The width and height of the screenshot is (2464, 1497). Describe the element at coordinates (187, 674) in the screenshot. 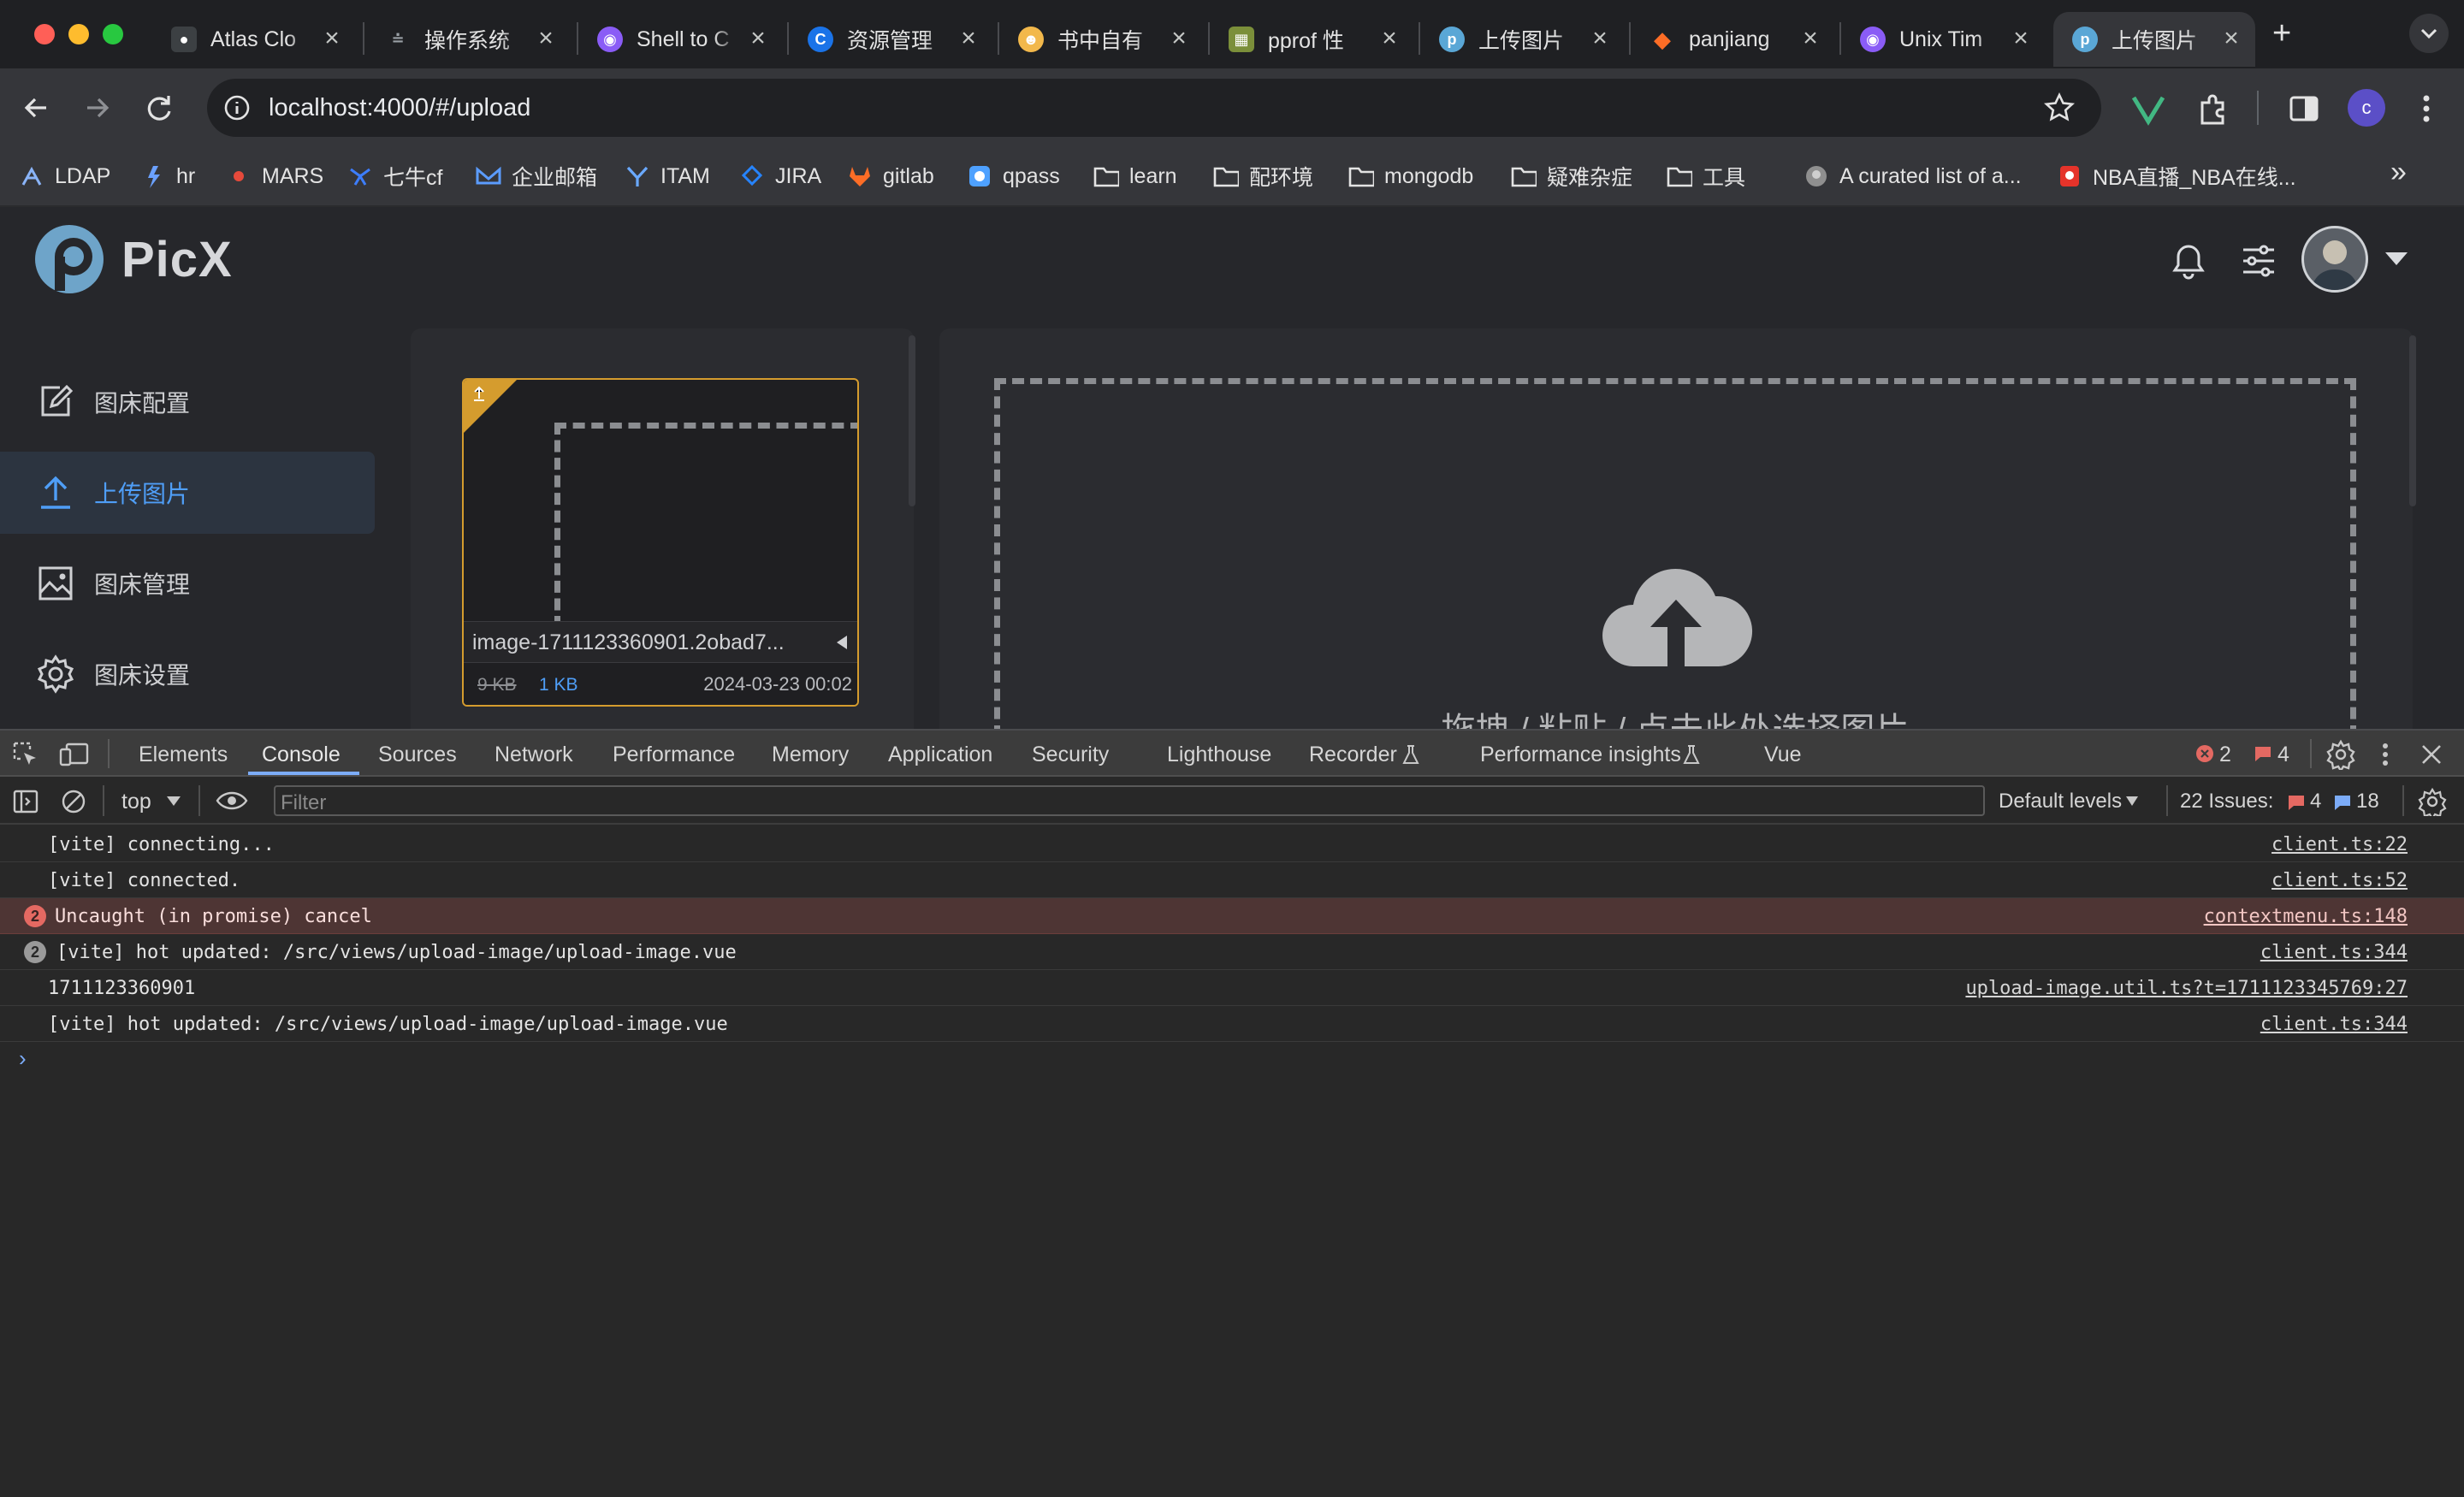

I see `nav-item-settings: 图床设置` at that location.